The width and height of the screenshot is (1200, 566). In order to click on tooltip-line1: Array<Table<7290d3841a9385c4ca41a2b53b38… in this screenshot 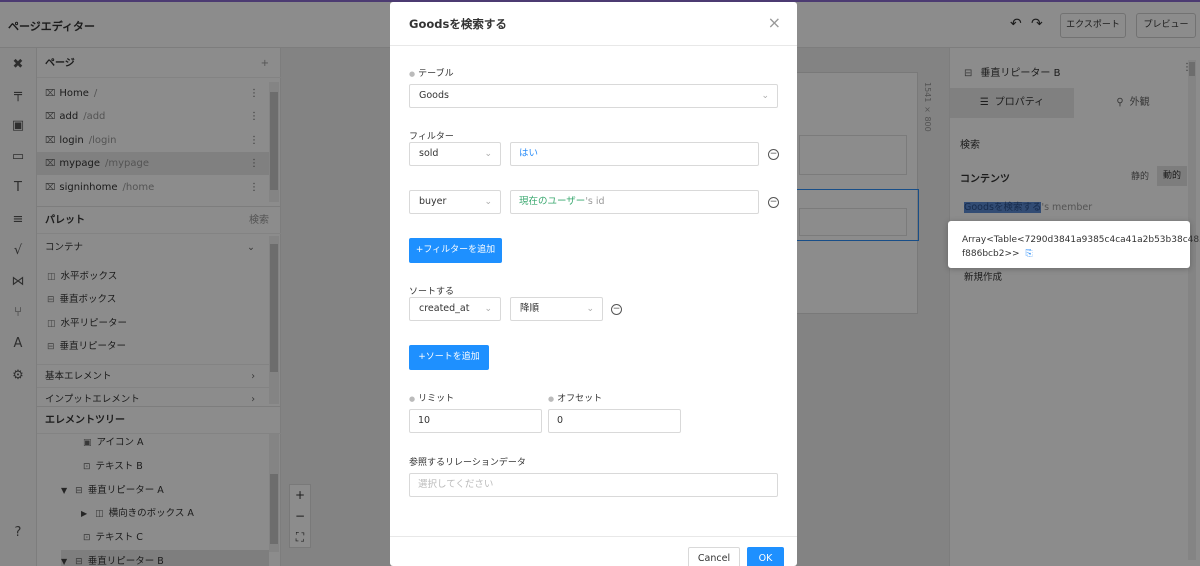, I will do `click(1081, 240)`.